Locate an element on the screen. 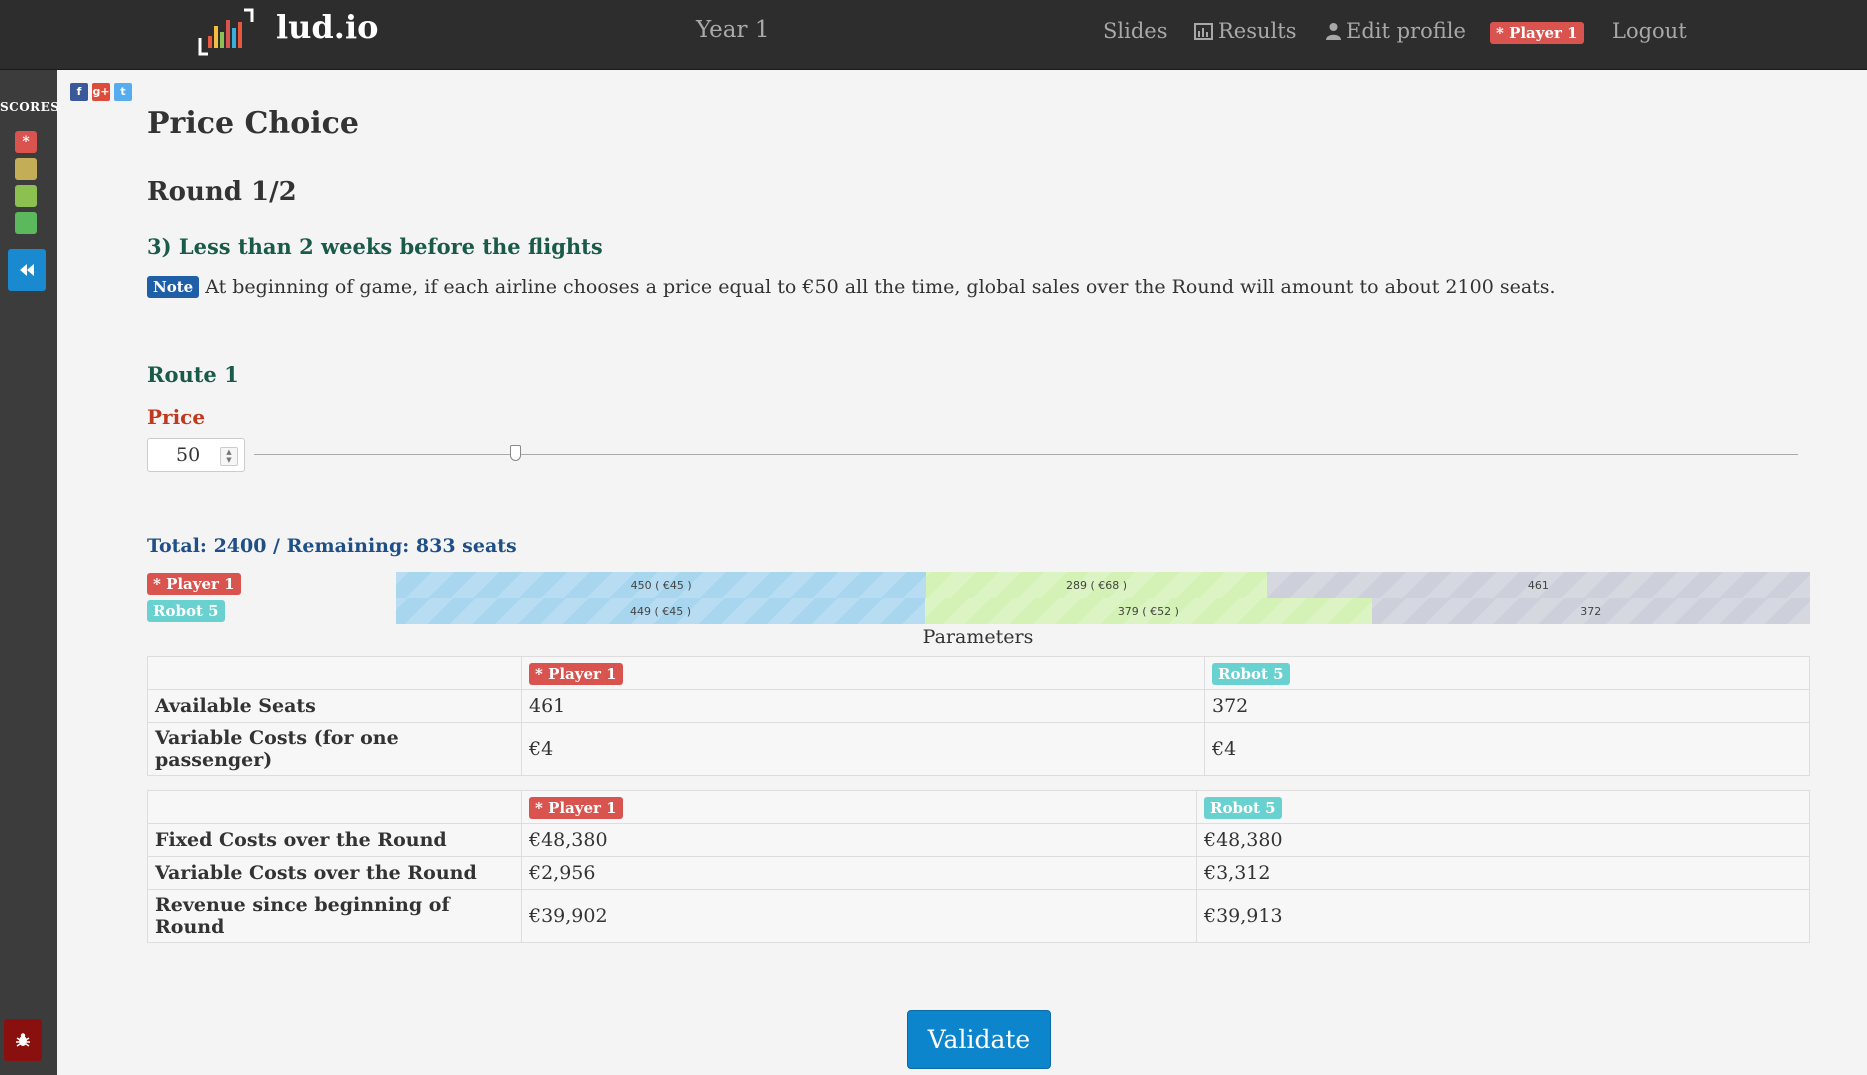 Image resolution: width=1867 pixels, height=1075 pixels. nav-edit-profile-label: Edit profile is located at coordinates (1406, 31).